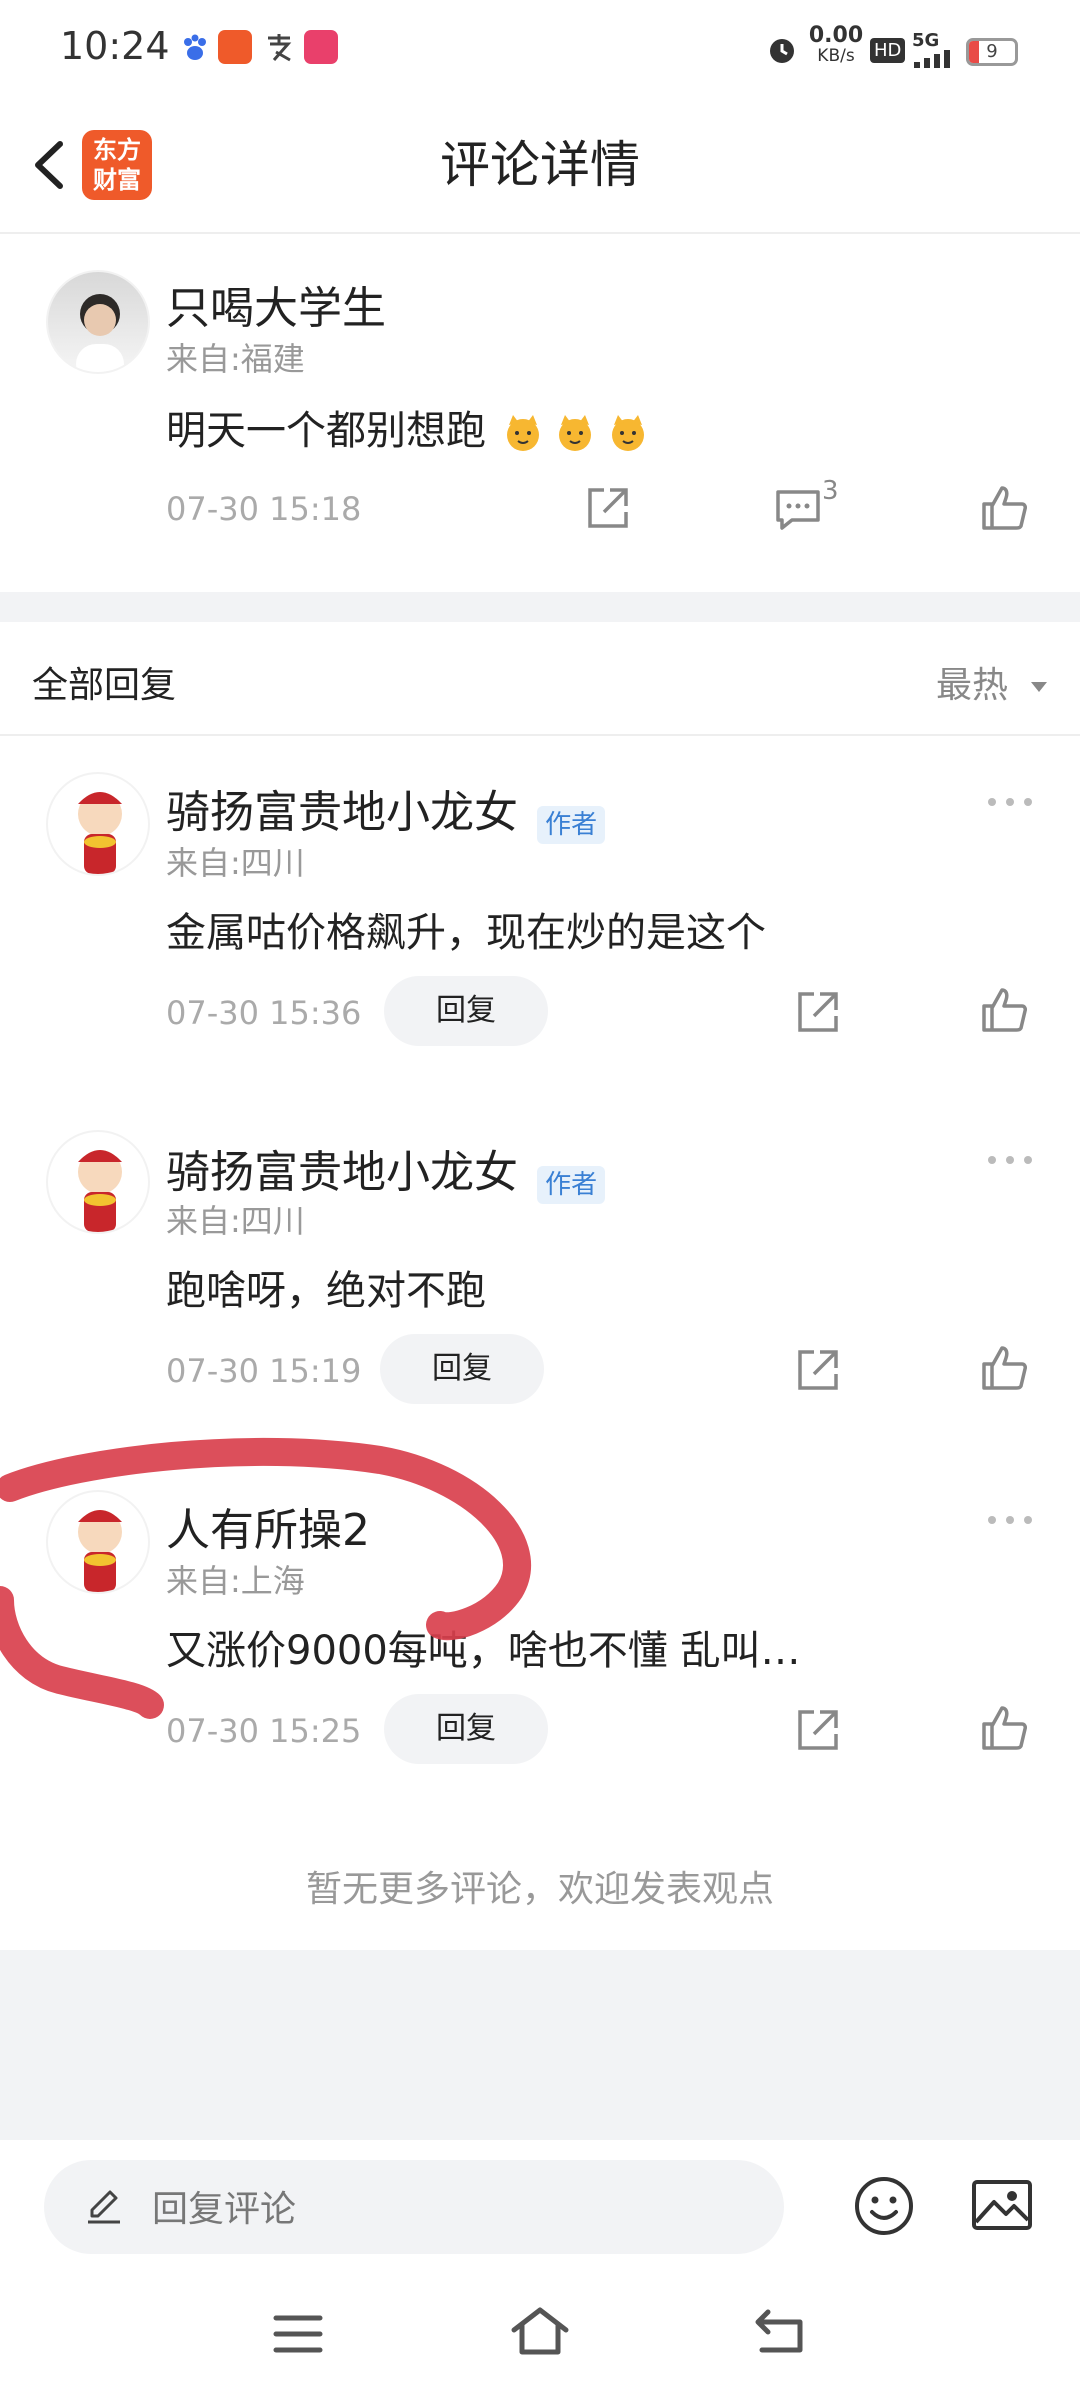 This screenshot has height=2400, width=1080. What do you see at coordinates (782, 50) in the screenshot?
I see `alarm-icon` at bounding box center [782, 50].